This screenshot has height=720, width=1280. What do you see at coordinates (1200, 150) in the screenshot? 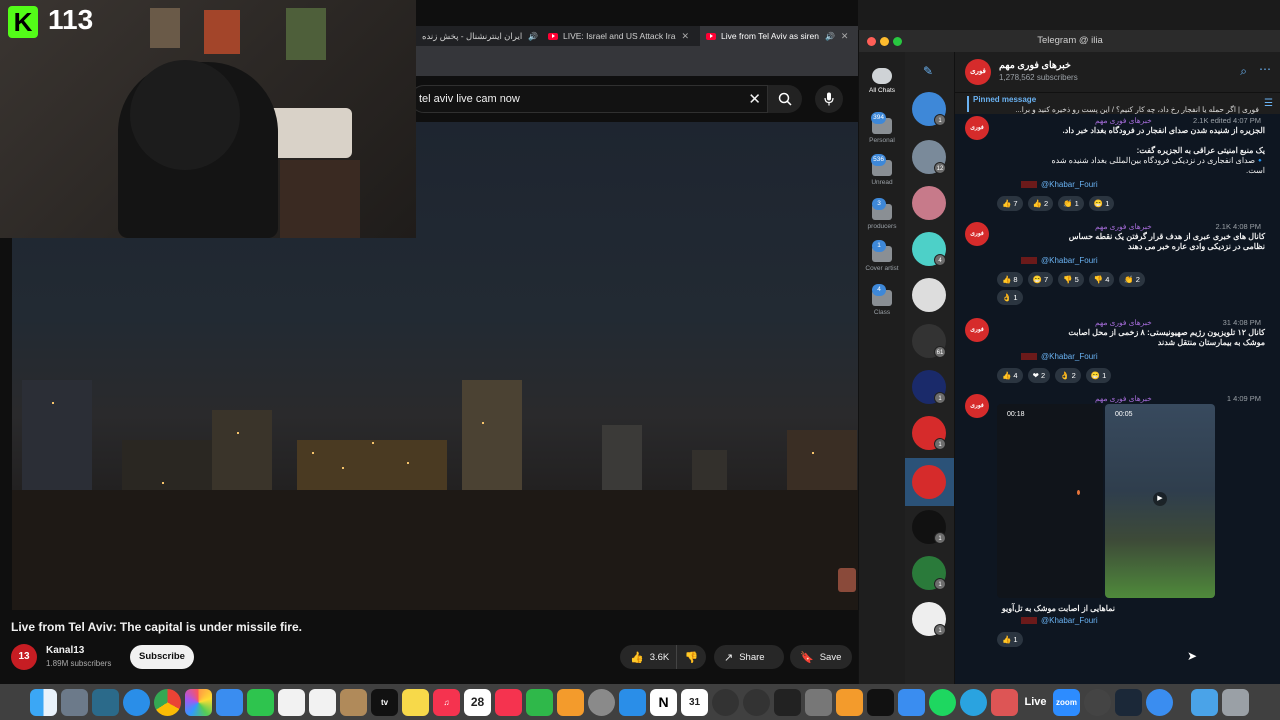
I see `message-line: یک منبع امنیتی عراقی به الجزیره گفت:` at bounding box center [1200, 150].